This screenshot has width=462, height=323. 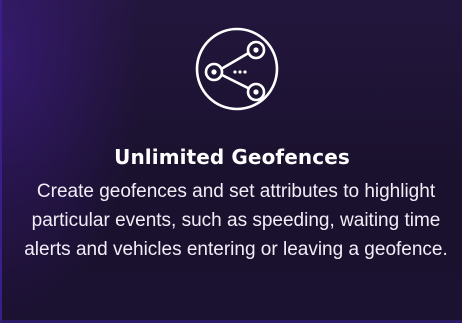 I want to click on feature-title: Unlimited Geofences, so click(x=232, y=157).